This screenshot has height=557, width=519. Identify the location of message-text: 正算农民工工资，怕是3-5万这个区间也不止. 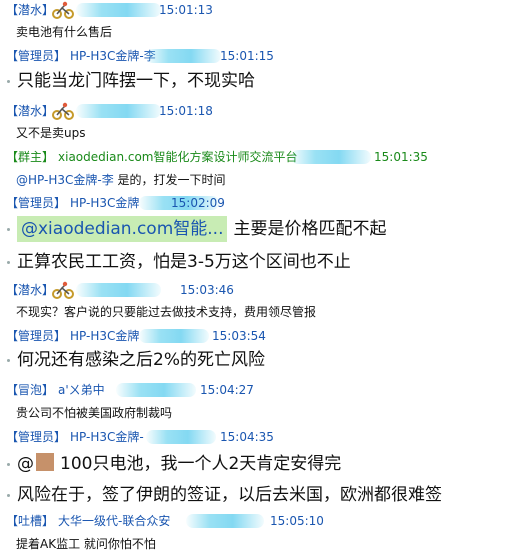
(179, 262).